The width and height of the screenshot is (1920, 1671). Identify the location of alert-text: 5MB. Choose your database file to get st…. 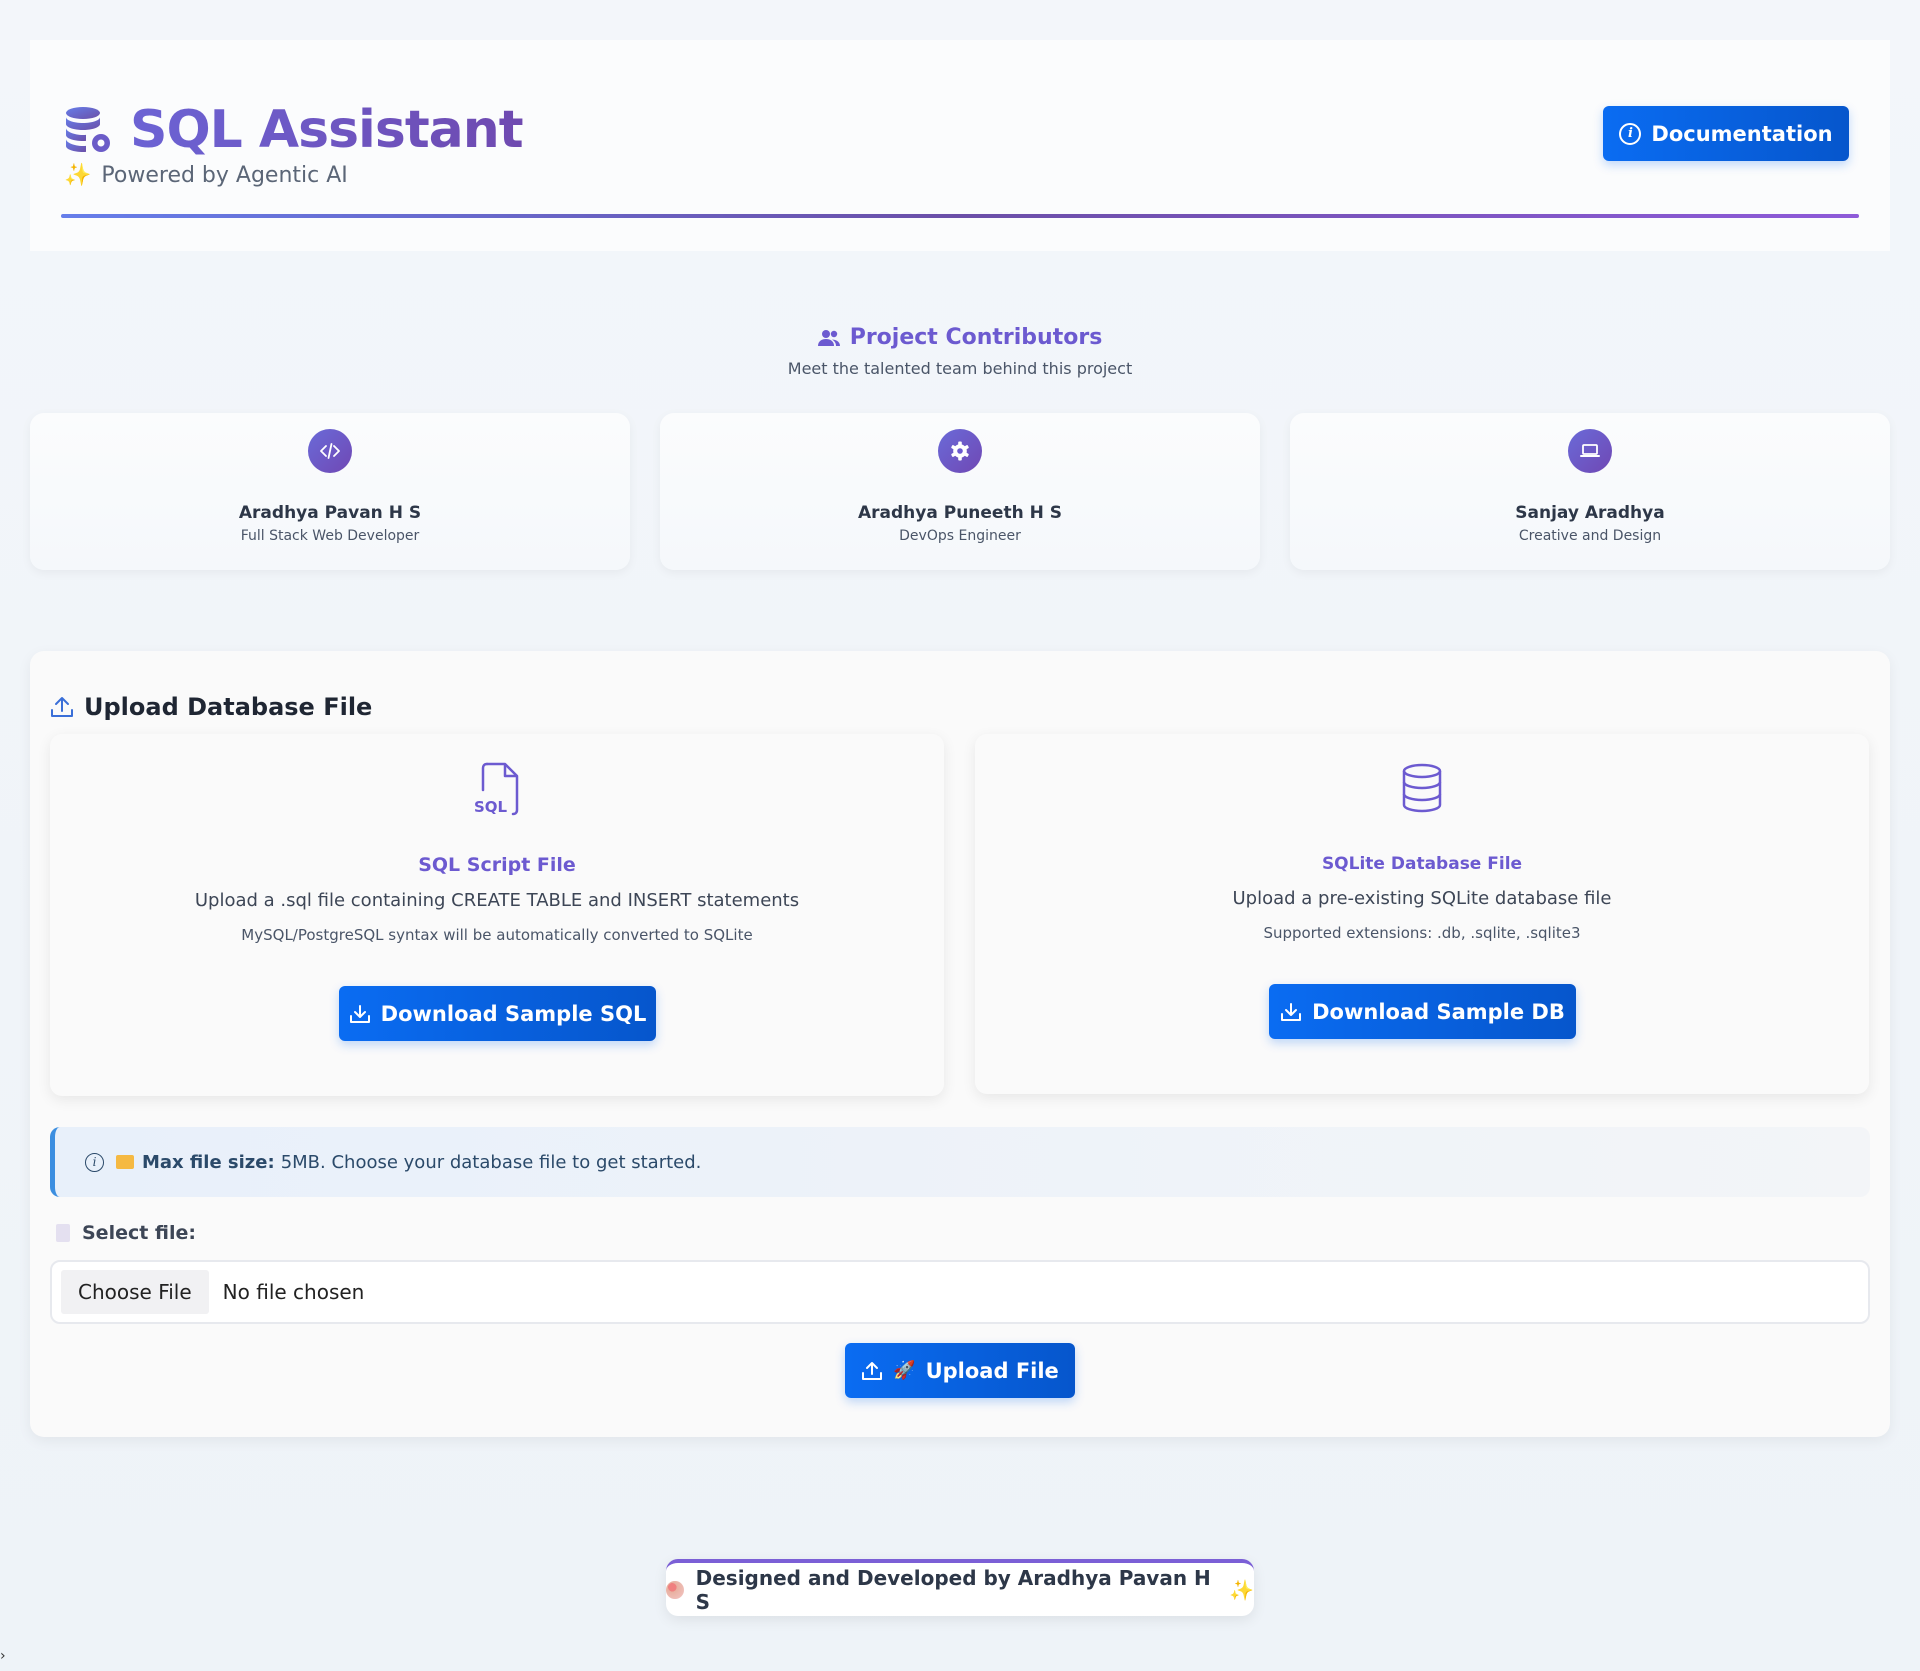
(491, 1162).